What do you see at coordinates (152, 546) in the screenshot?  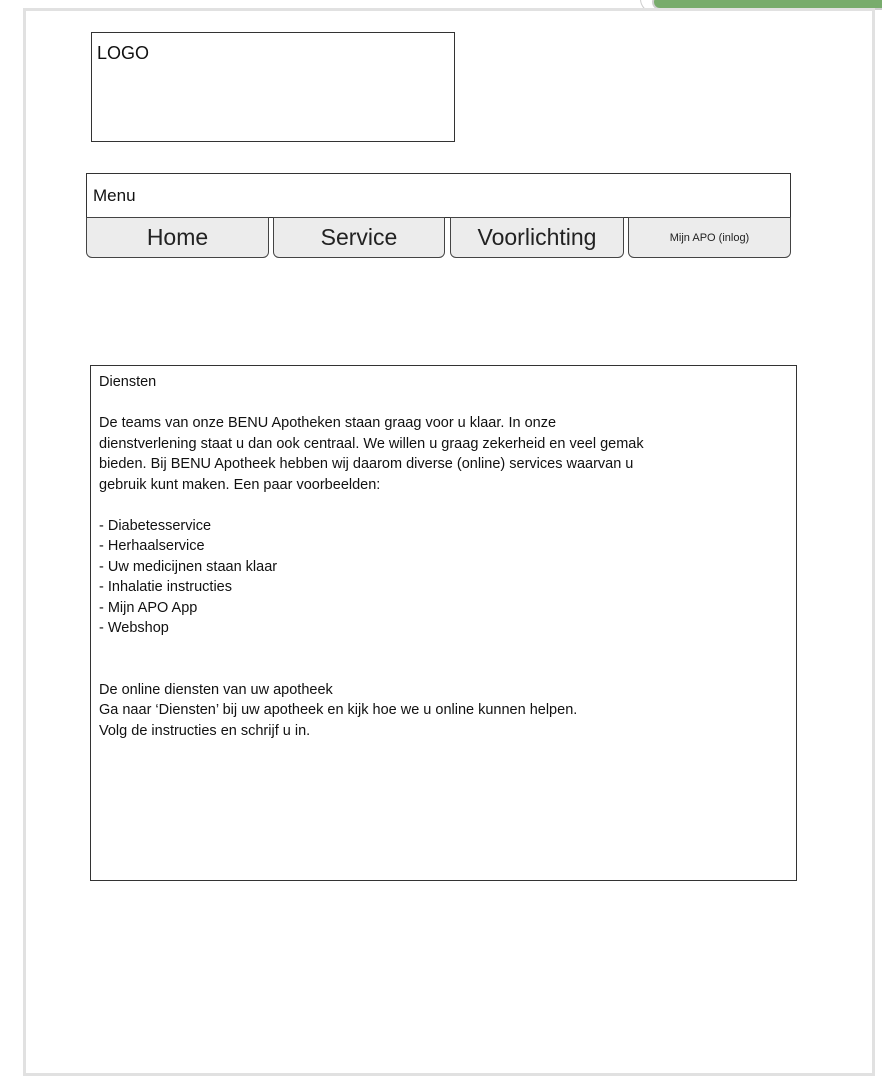 I see `service-list-item: - Herhaalservice` at bounding box center [152, 546].